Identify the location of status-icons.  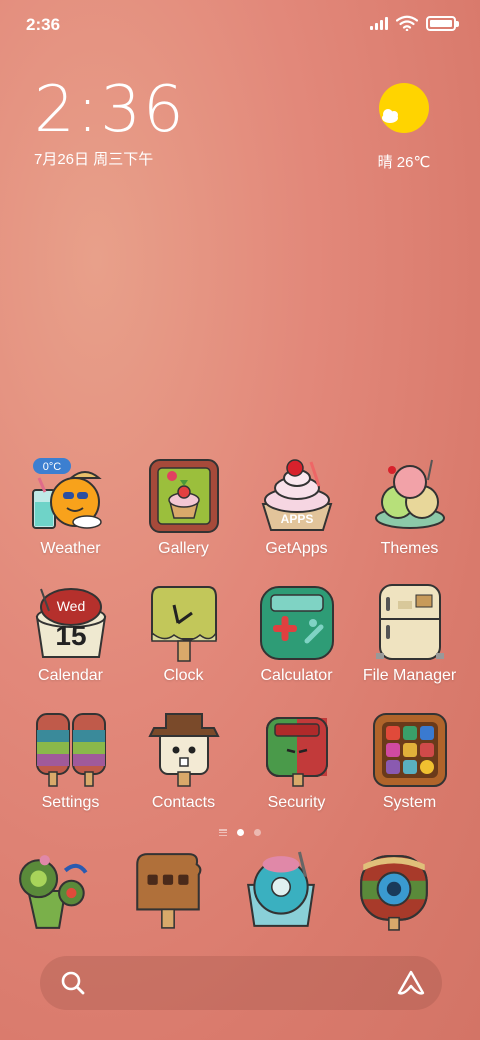
(414, 23).